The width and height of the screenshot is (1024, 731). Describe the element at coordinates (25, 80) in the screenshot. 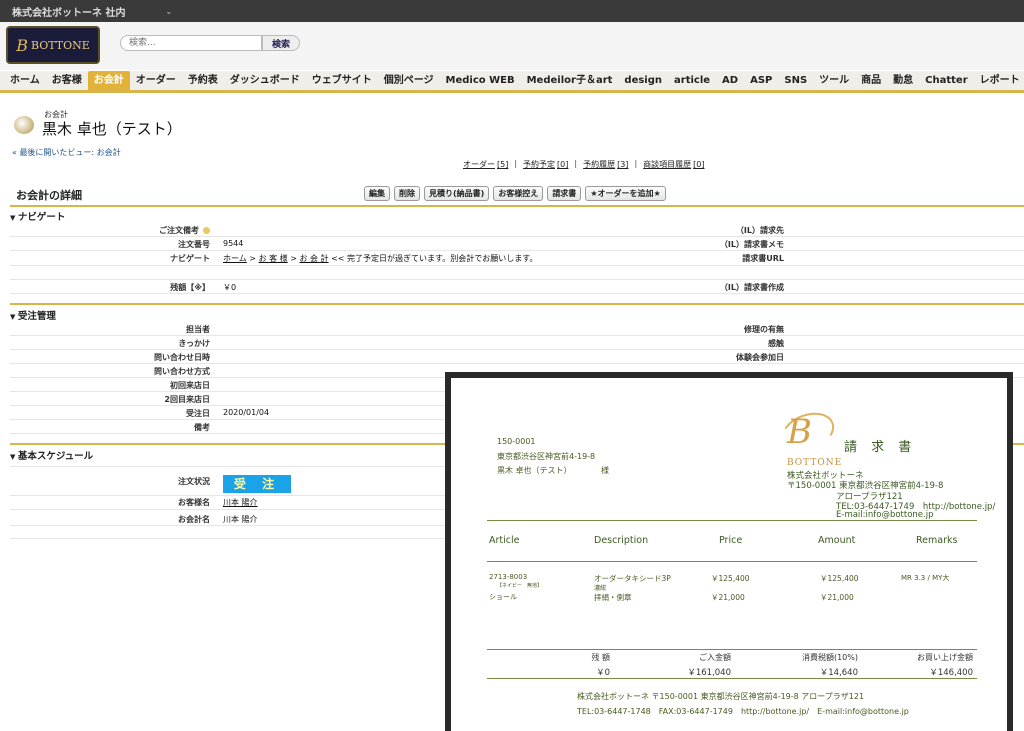

I see `tab-0: ホーム` at that location.